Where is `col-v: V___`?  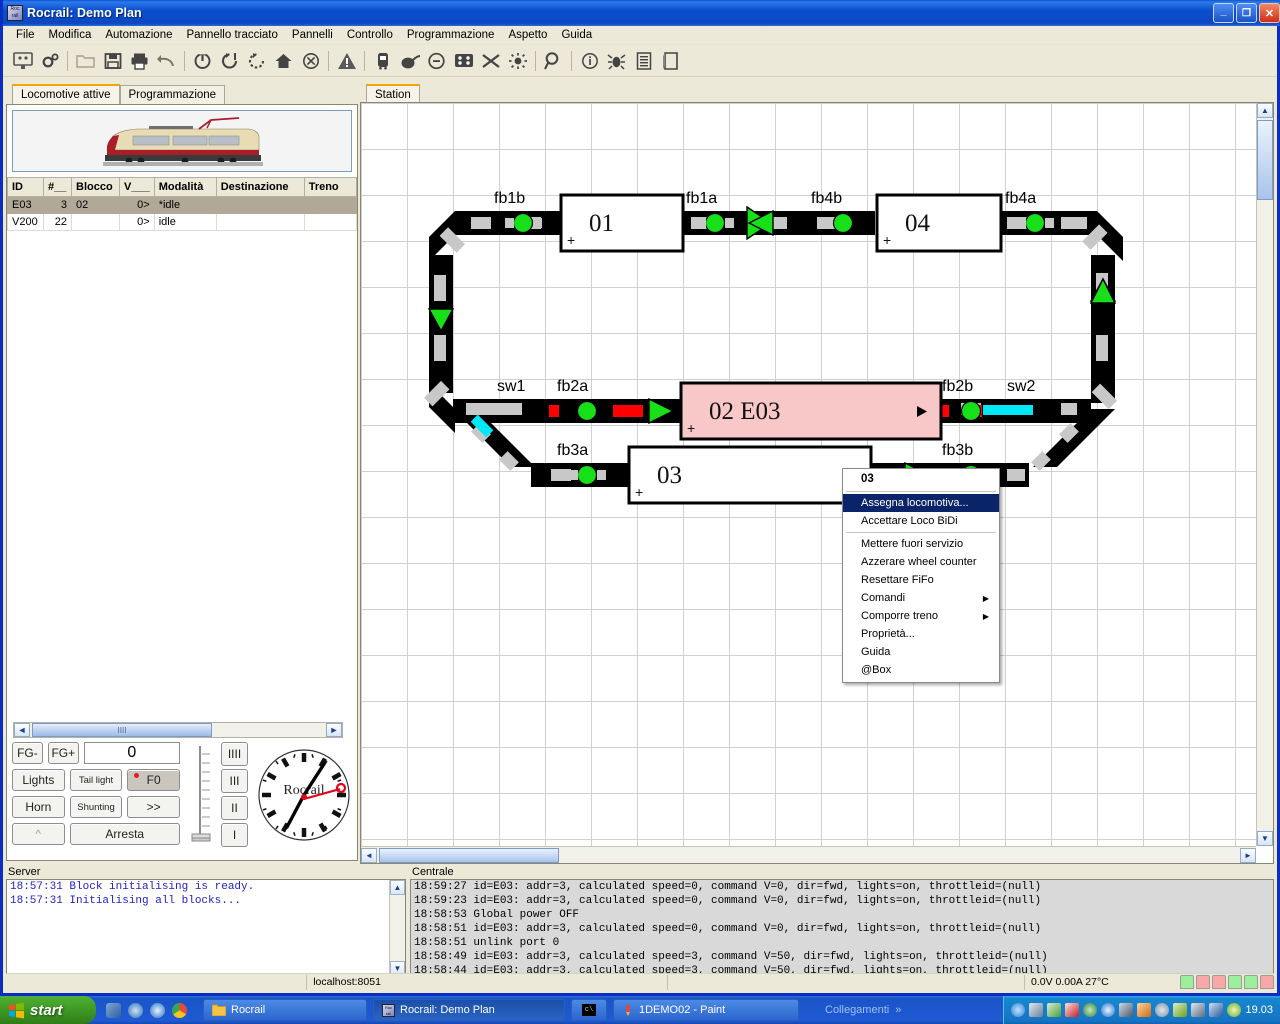
col-v: V___ is located at coordinates (137, 187).